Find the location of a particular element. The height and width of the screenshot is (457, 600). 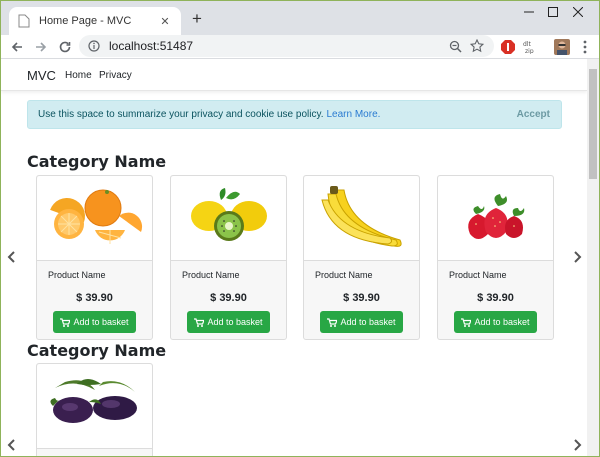

tab-title: Home Page - MVC is located at coordinates (85, 21).